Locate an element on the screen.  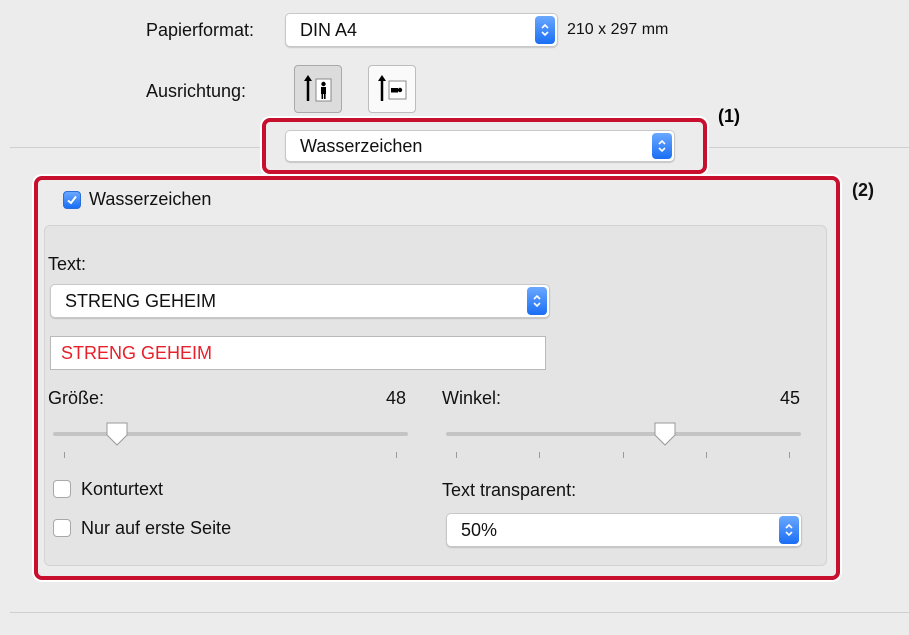
paper-format-value: DIN A4 is located at coordinates (329, 29).